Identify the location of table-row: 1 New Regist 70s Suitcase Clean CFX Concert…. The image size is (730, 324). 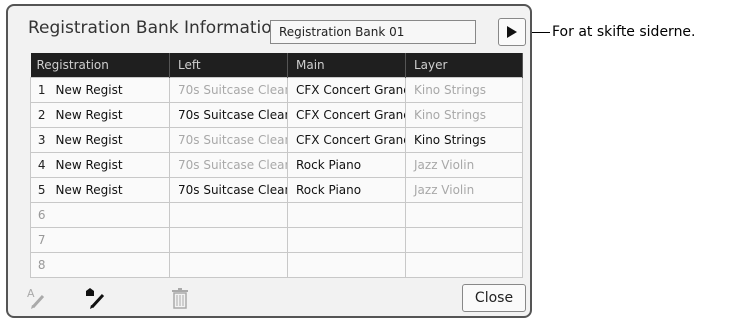
(276, 90).